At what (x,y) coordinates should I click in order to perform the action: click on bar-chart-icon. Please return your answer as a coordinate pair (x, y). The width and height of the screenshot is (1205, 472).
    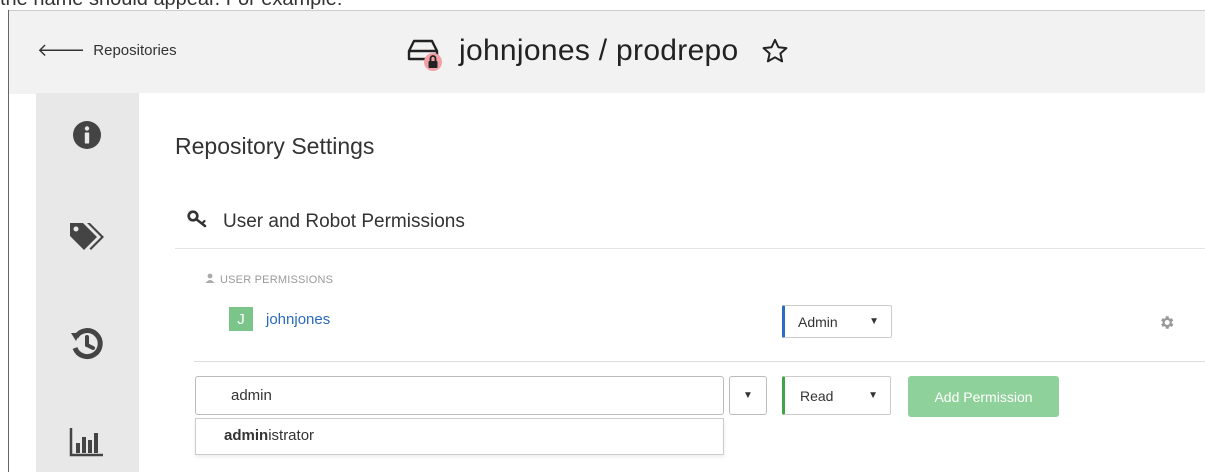
    Looking at the image, I should click on (87, 442).